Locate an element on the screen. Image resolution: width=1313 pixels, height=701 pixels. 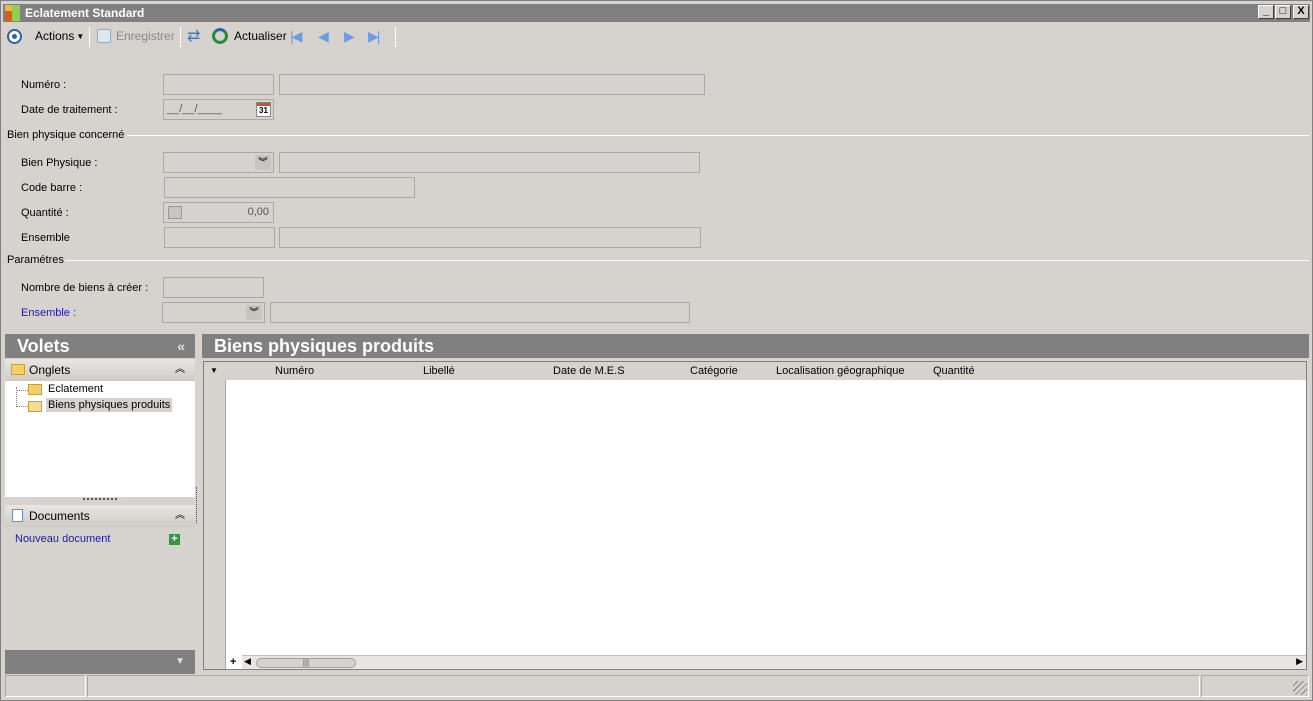
collapse-icon: « is located at coordinates (181, 346).